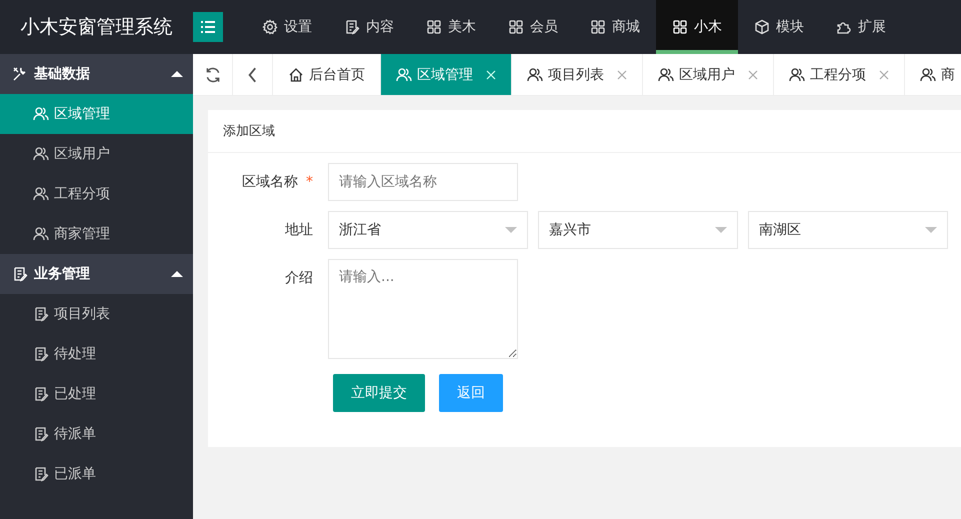  Describe the element at coordinates (299, 230) in the screenshot. I see `field-label: 地址` at that location.